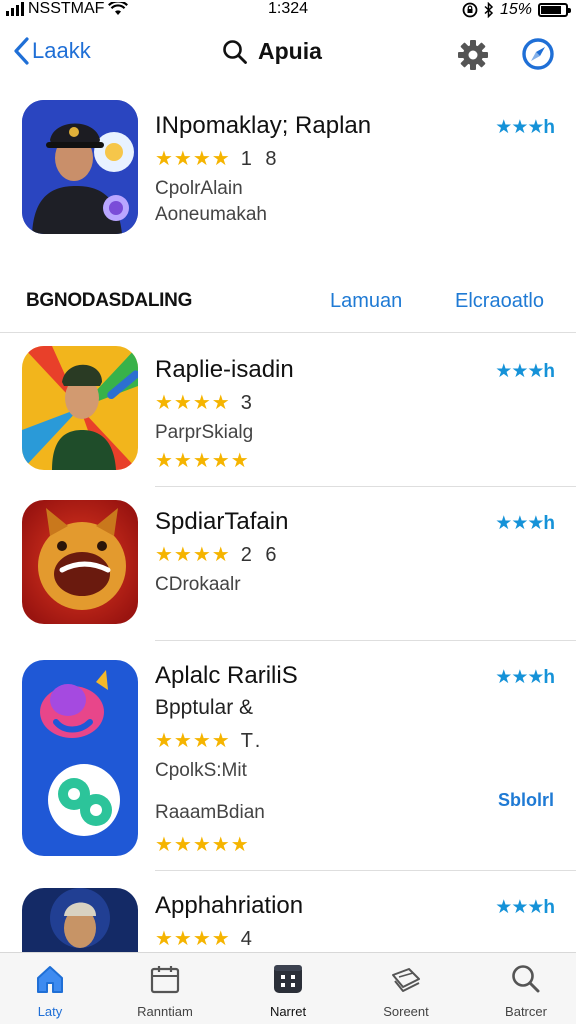 Image resolution: width=576 pixels, height=1024 pixels. What do you see at coordinates (248, 939) in the screenshot?
I see `rating-count: 4` at bounding box center [248, 939].